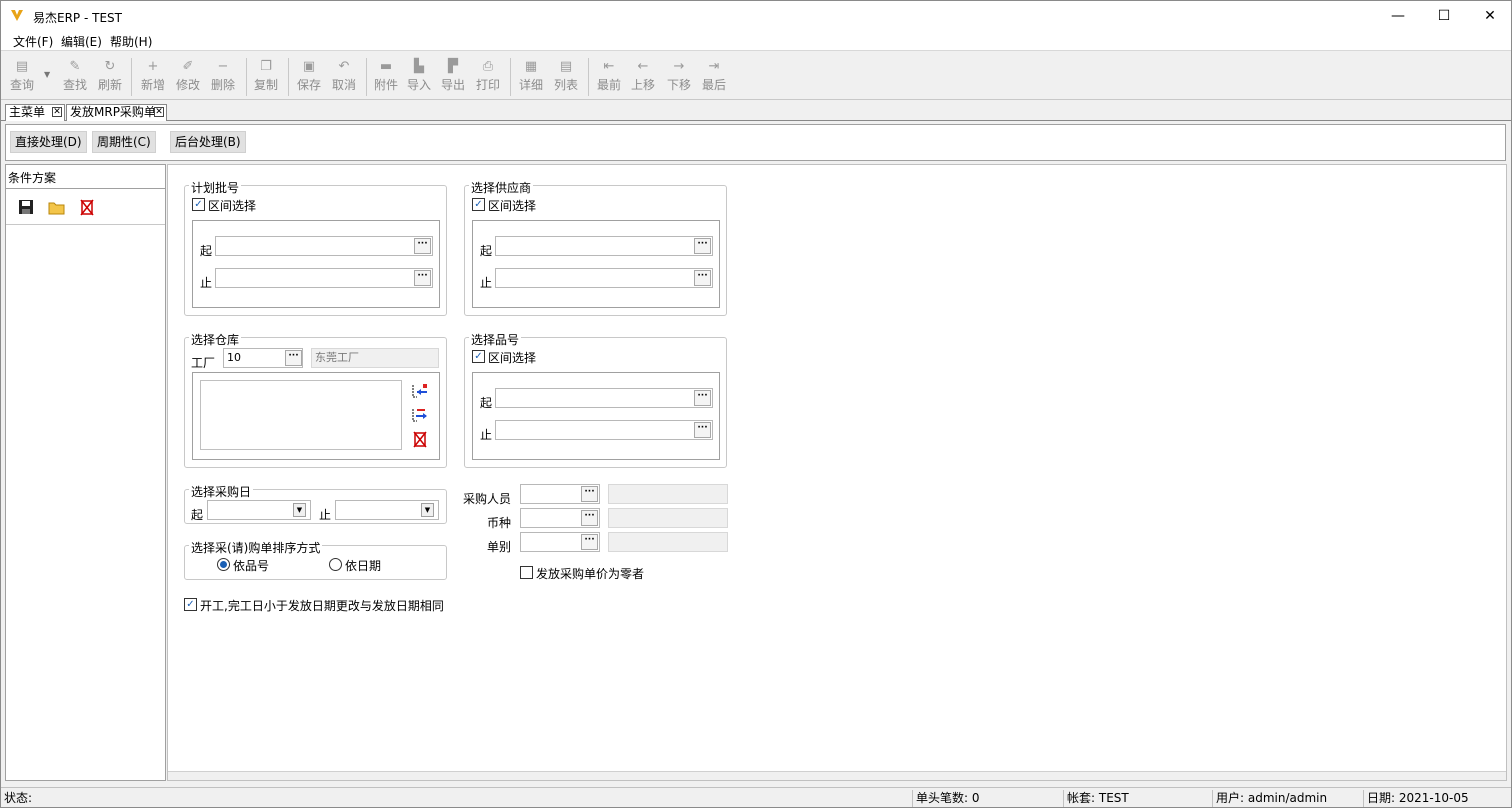 The width and height of the screenshot is (1512, 808). I want to click on warehouse-group: 选择仓库 工厂 10 ··· 东莞工厂, so click(315, 399).